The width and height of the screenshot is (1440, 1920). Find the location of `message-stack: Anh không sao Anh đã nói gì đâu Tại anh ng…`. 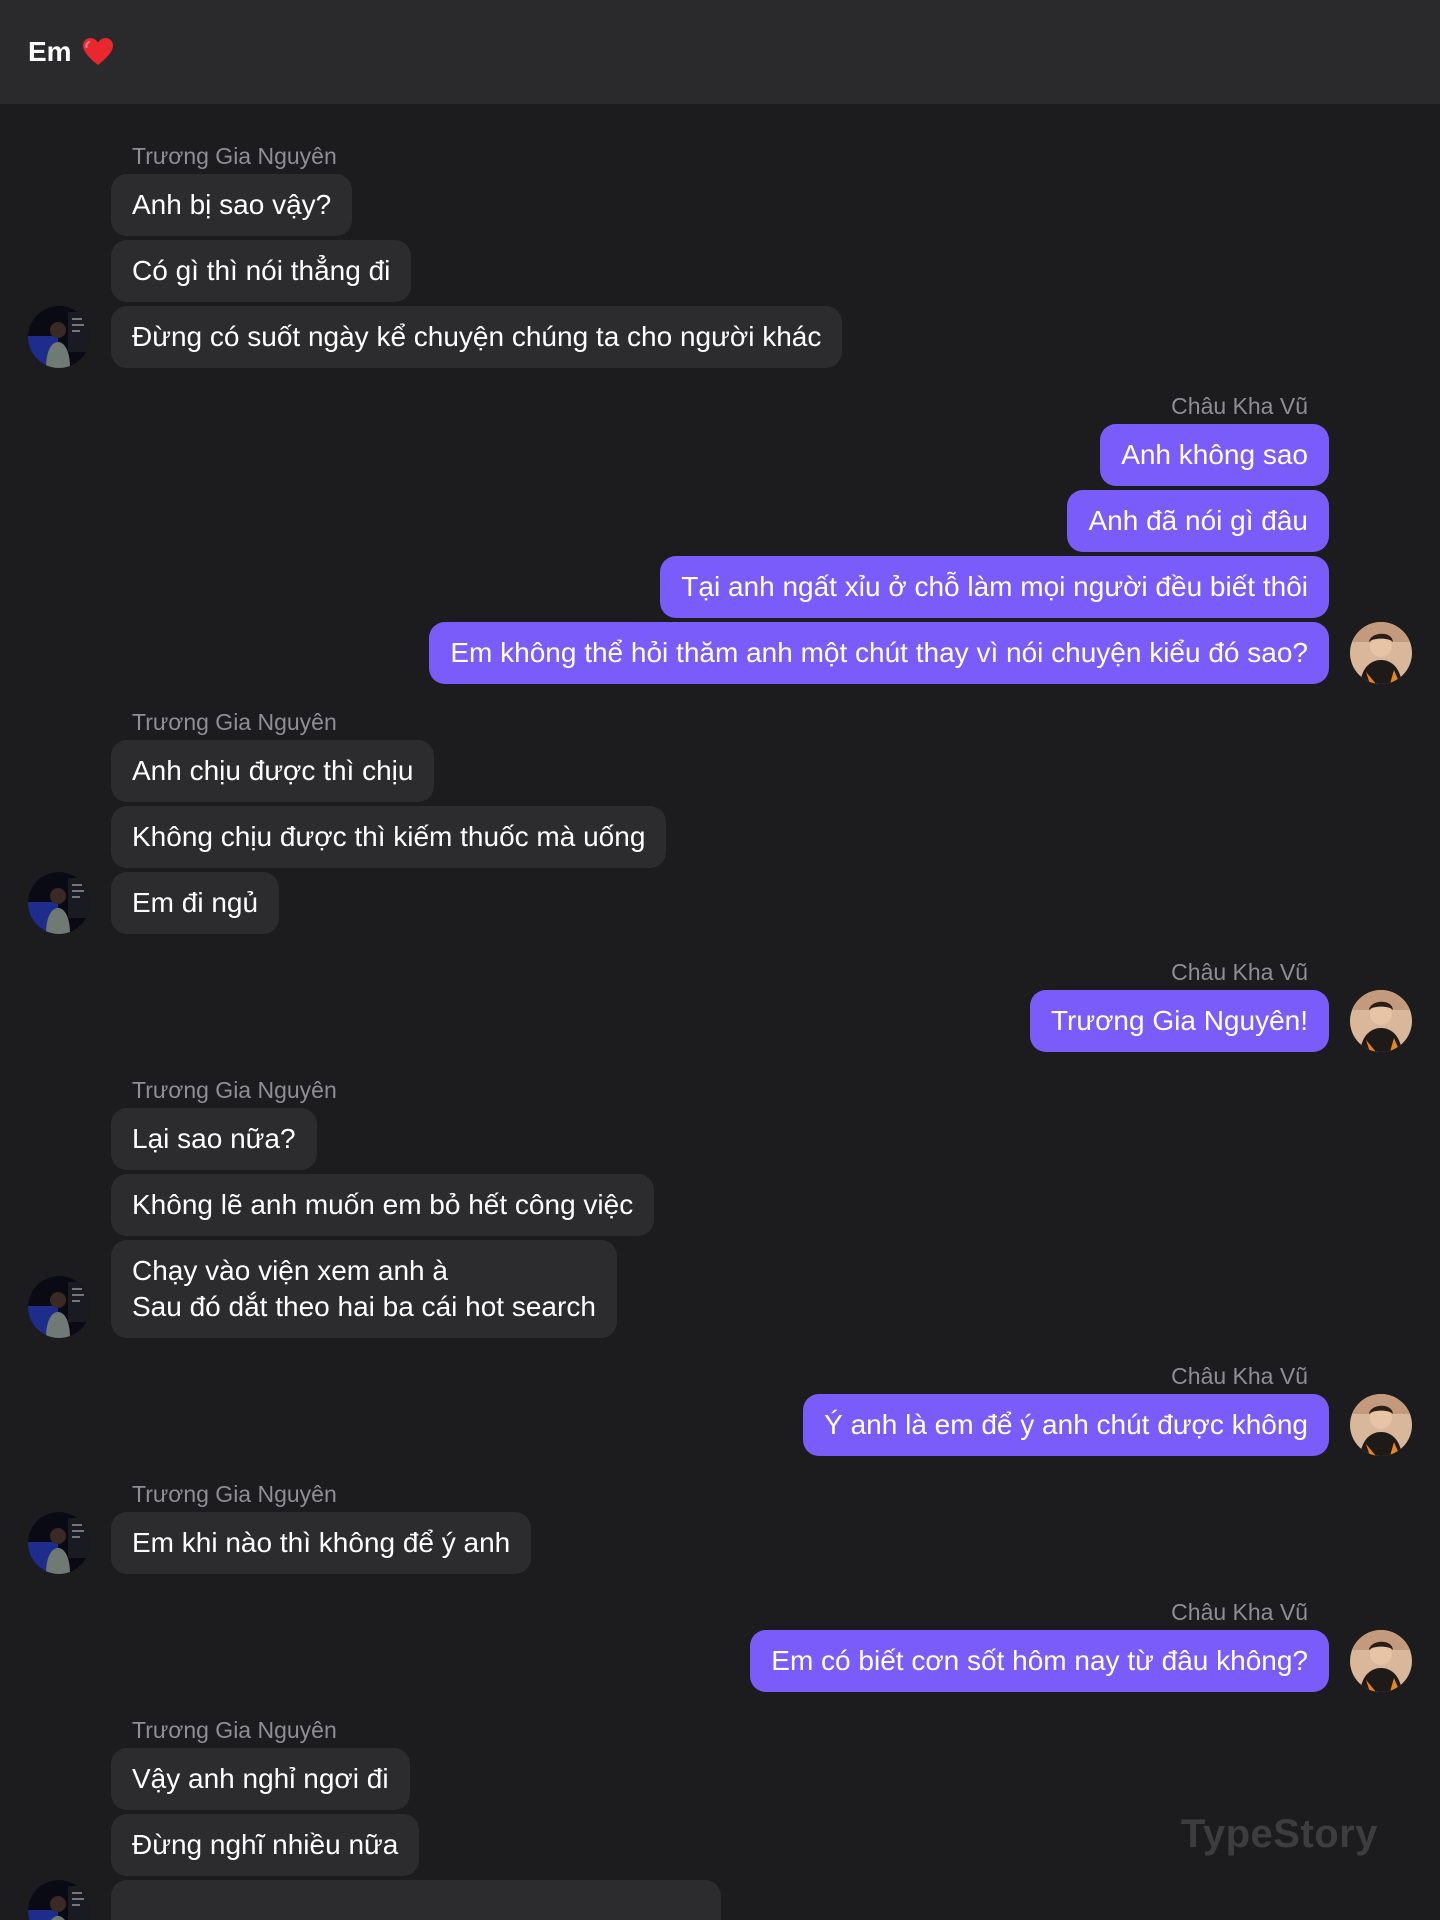

message-stack: Anh không sao Anh đã nói gì đâu Tại anh ng… is located at coordinates (879, 554).